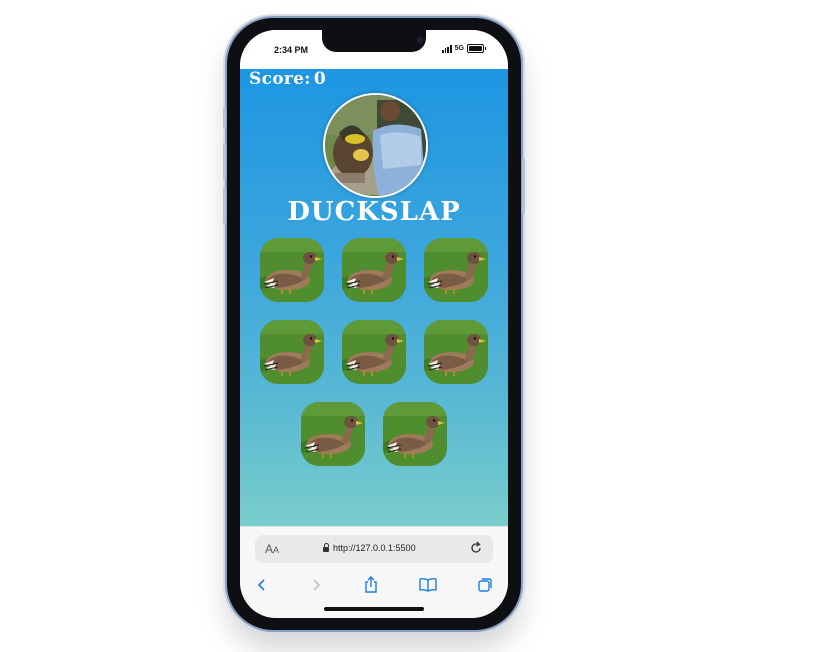 The image size is (819, 652). Describe the element at coordinates (224, 206) in the screenshot. I see `volume-down-button` at that location.